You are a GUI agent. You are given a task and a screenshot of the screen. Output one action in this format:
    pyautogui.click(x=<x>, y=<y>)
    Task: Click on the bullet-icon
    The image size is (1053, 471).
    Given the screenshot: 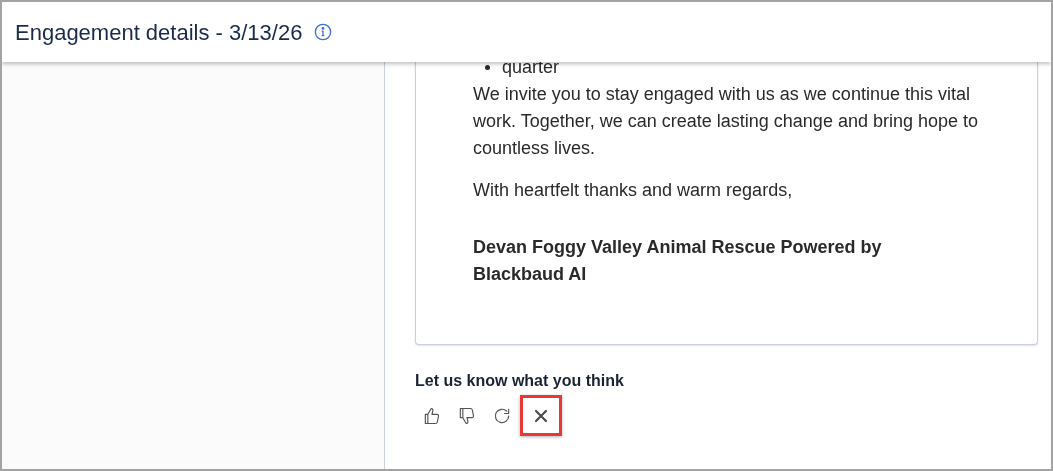 What is the action you would take?
    pyautogui.click(x=487, y=67)
    